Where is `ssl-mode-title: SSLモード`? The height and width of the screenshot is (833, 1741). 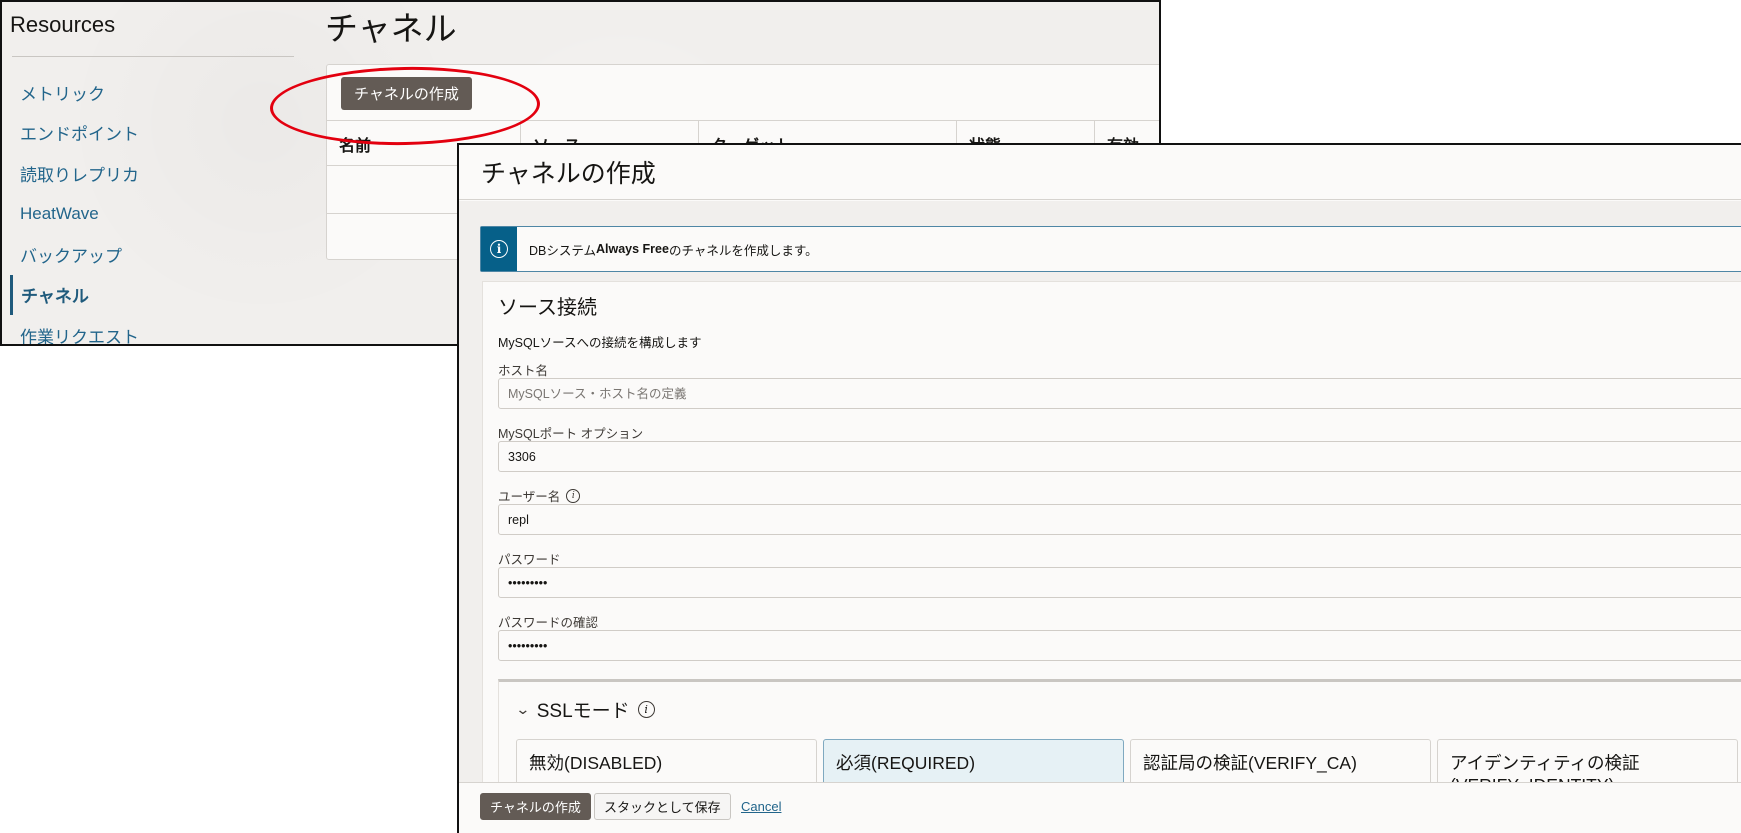
ssl-mode-title: SSLモード is located at coordinates (583, 711).